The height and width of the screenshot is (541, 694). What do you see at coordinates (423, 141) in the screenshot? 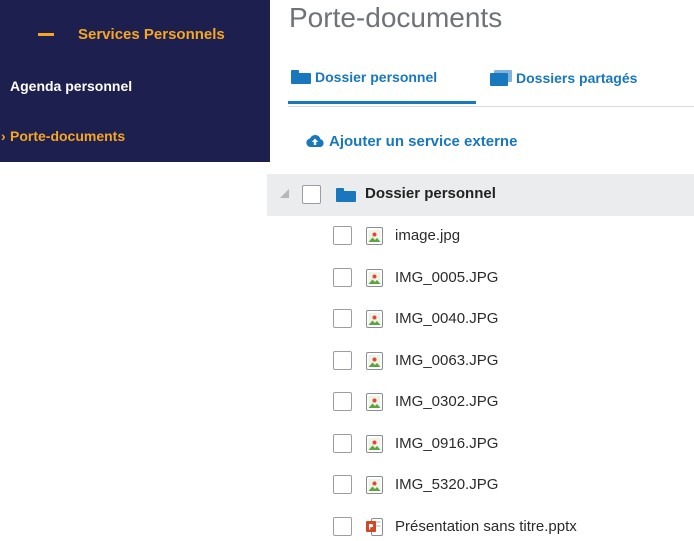
I see `add-external-service-label: Ajouter un service externe` at bounding box center [423, 141].